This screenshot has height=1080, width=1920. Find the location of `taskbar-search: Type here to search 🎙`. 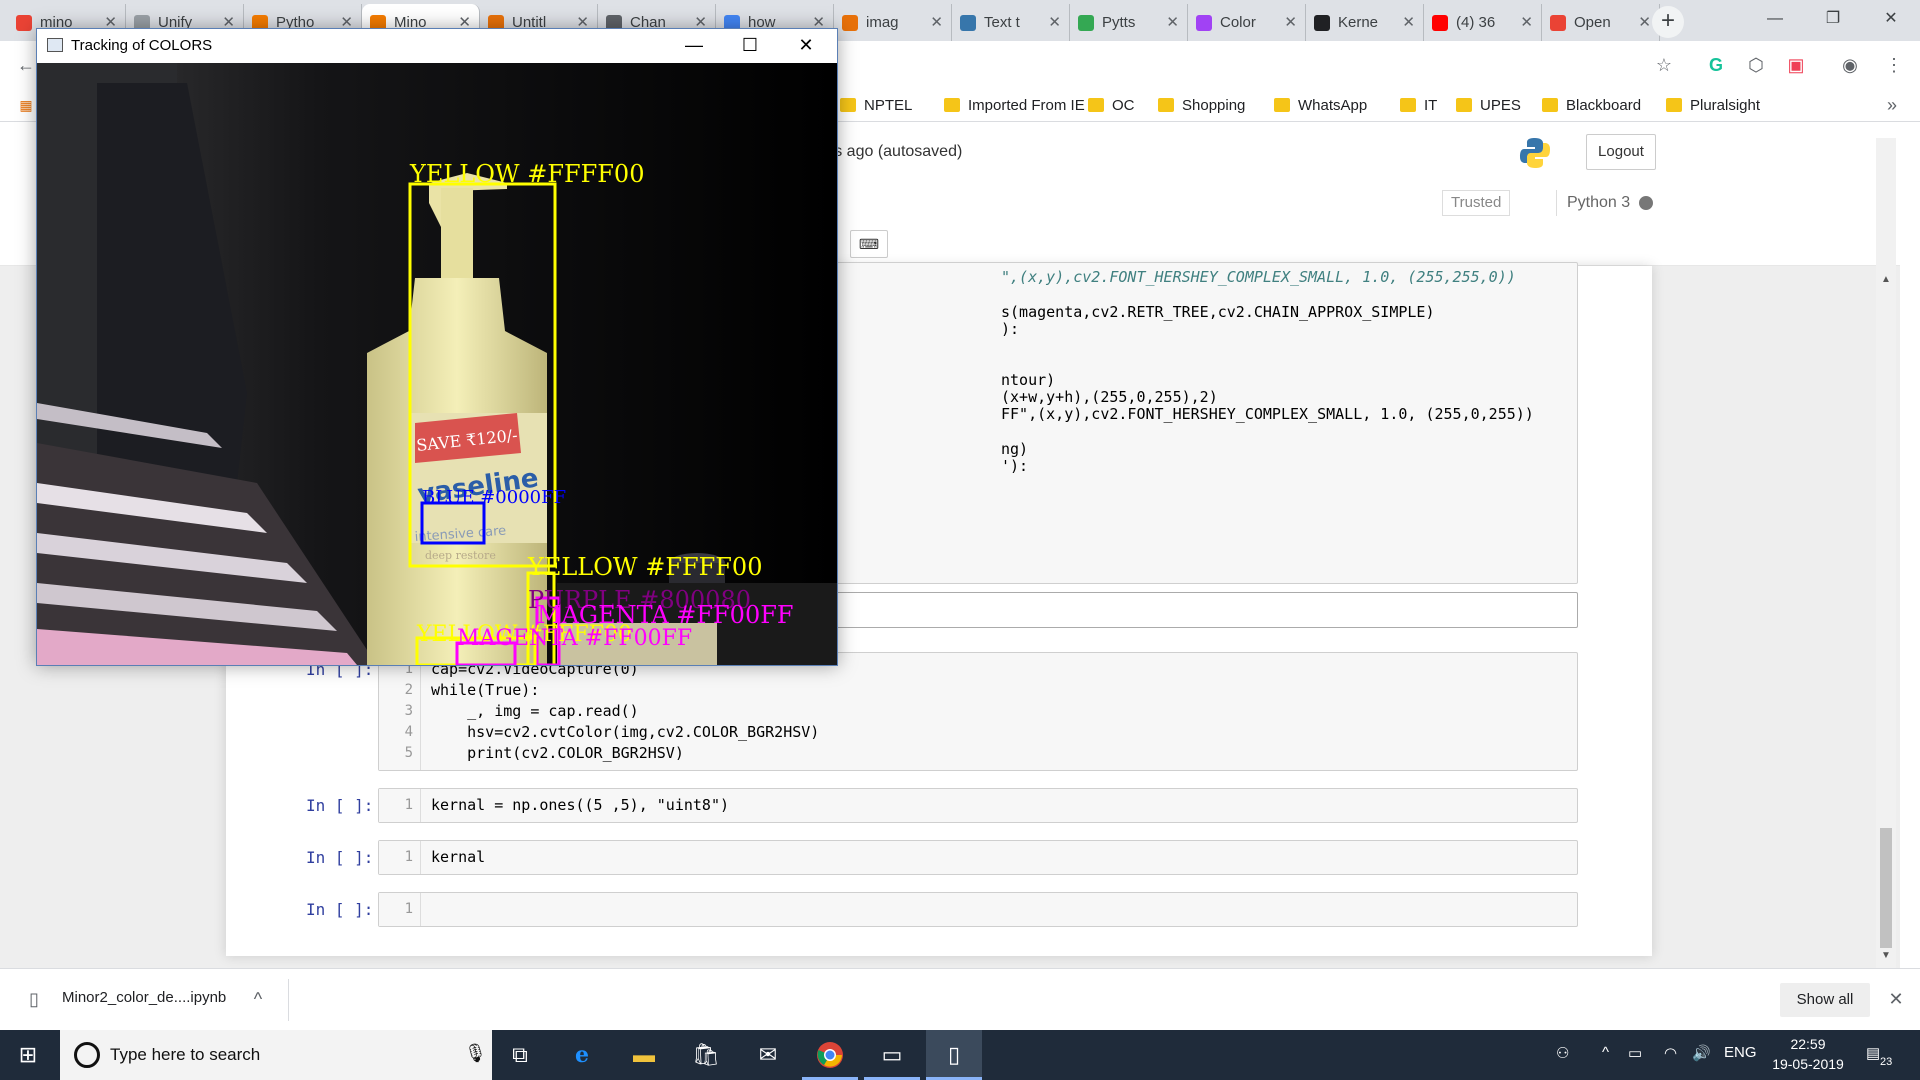

taskbar-search: Type here to search 🎙 is located at coordinates (276, 1055).